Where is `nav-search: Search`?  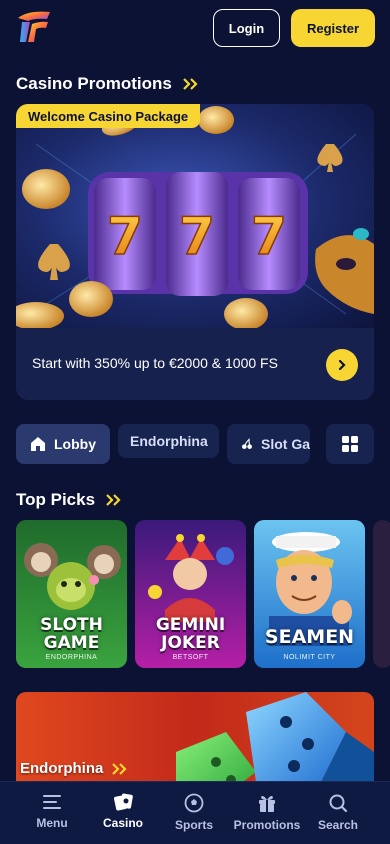
nav-search: Search is located at coordinates (338, 813).